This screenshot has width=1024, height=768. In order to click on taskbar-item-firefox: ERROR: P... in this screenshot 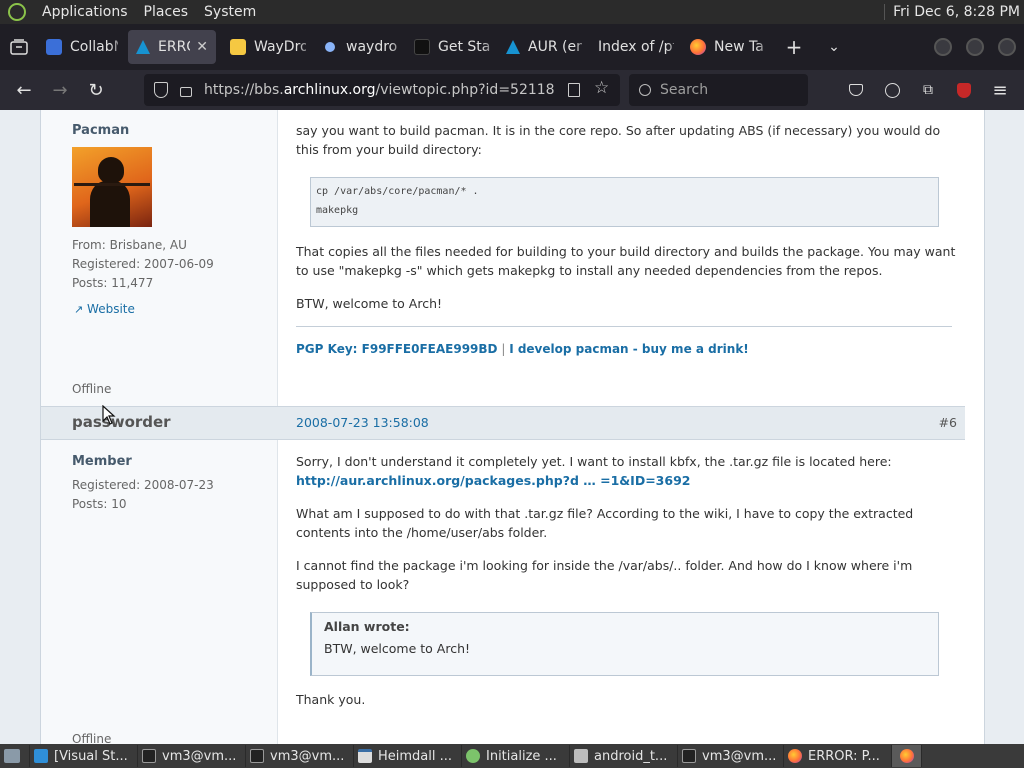, I will do `click(838, 756)`.